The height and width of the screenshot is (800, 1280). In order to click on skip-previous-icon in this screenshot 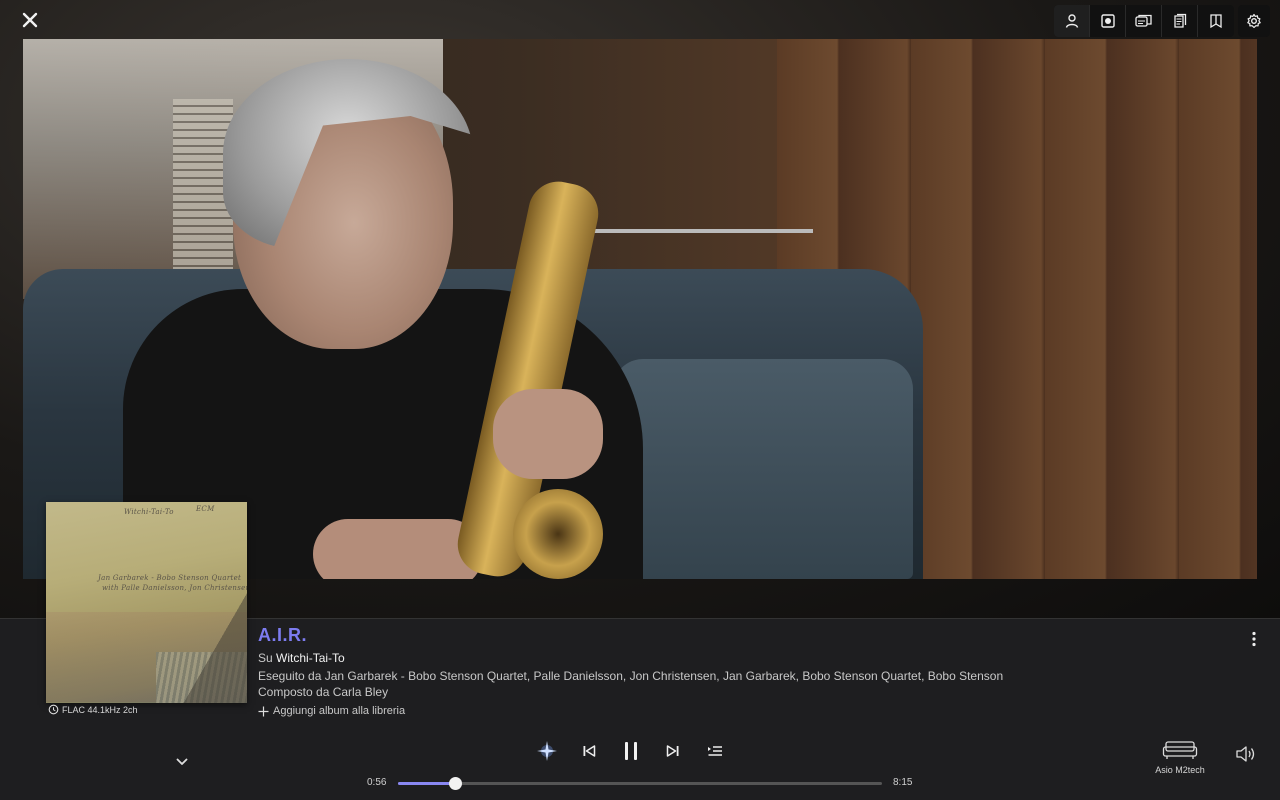, I will do `click(589, 751)`.